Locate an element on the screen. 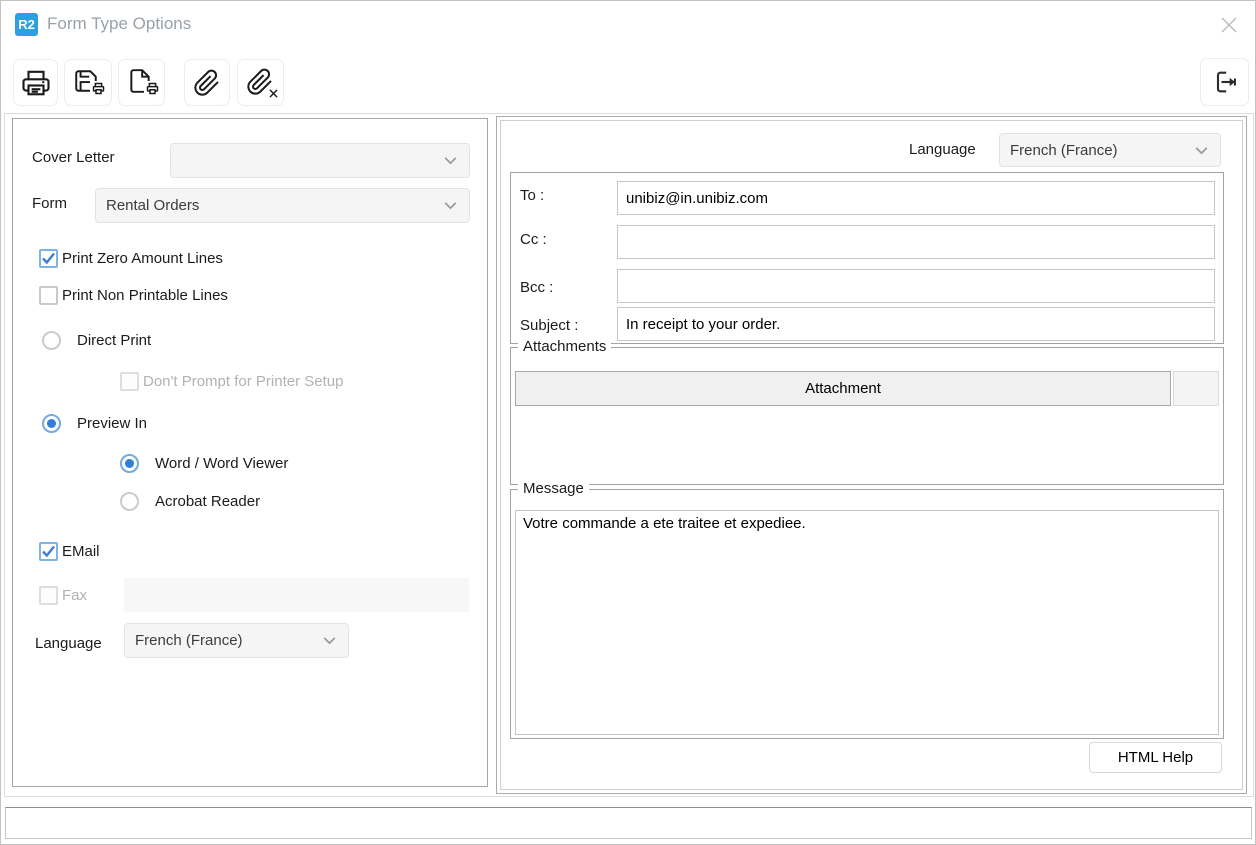 The image size is (1256, 845). form-value: Rental Orders is located at coordinates (153, 205).